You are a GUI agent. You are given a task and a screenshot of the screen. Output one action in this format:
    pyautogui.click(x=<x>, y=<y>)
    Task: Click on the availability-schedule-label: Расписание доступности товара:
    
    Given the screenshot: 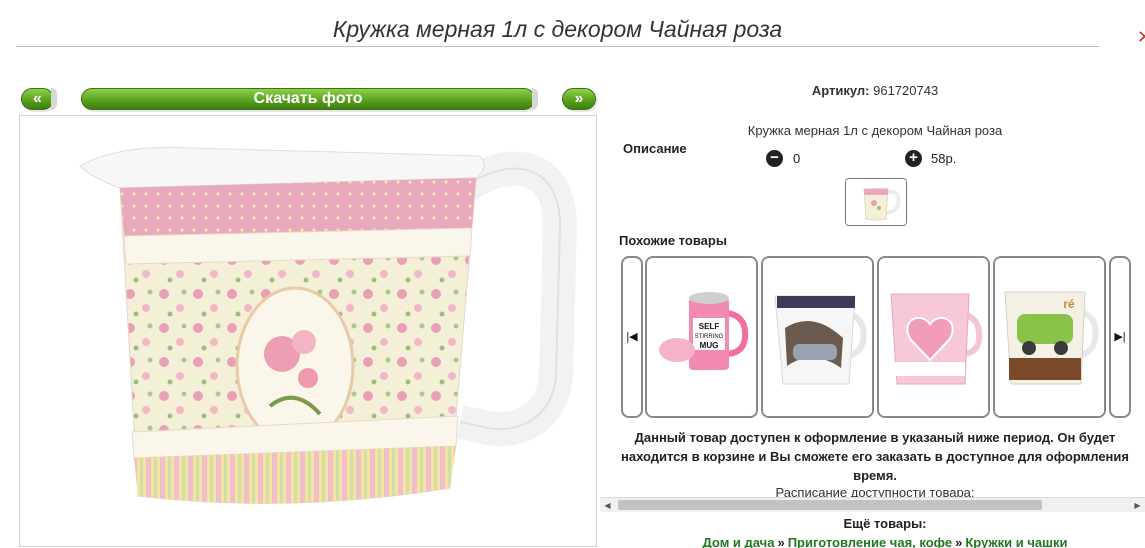 What is the action you would take?
    pyautogui.click(x=875, y=491)
    